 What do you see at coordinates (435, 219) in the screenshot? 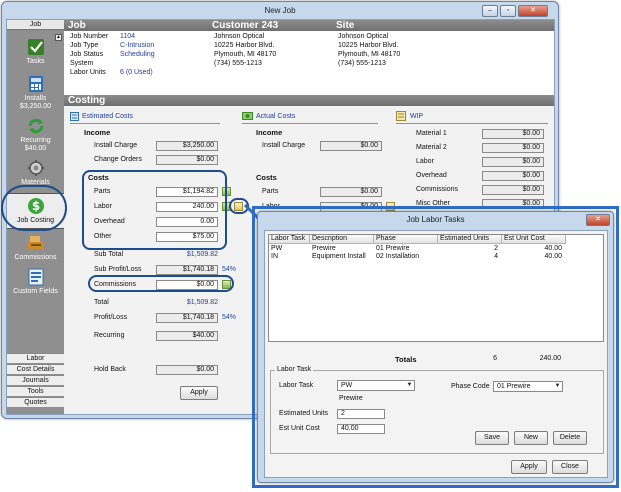
I see `dialog-title: Job Labor Tasks` at bounding box center [435, 219].